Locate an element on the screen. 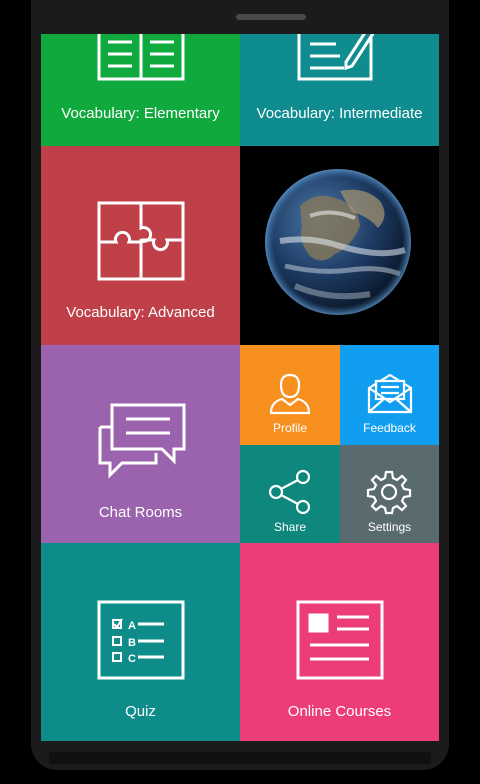  vocabulary-elementary-label: Vocabulary: Elementary is located at coordinates (140, 113).